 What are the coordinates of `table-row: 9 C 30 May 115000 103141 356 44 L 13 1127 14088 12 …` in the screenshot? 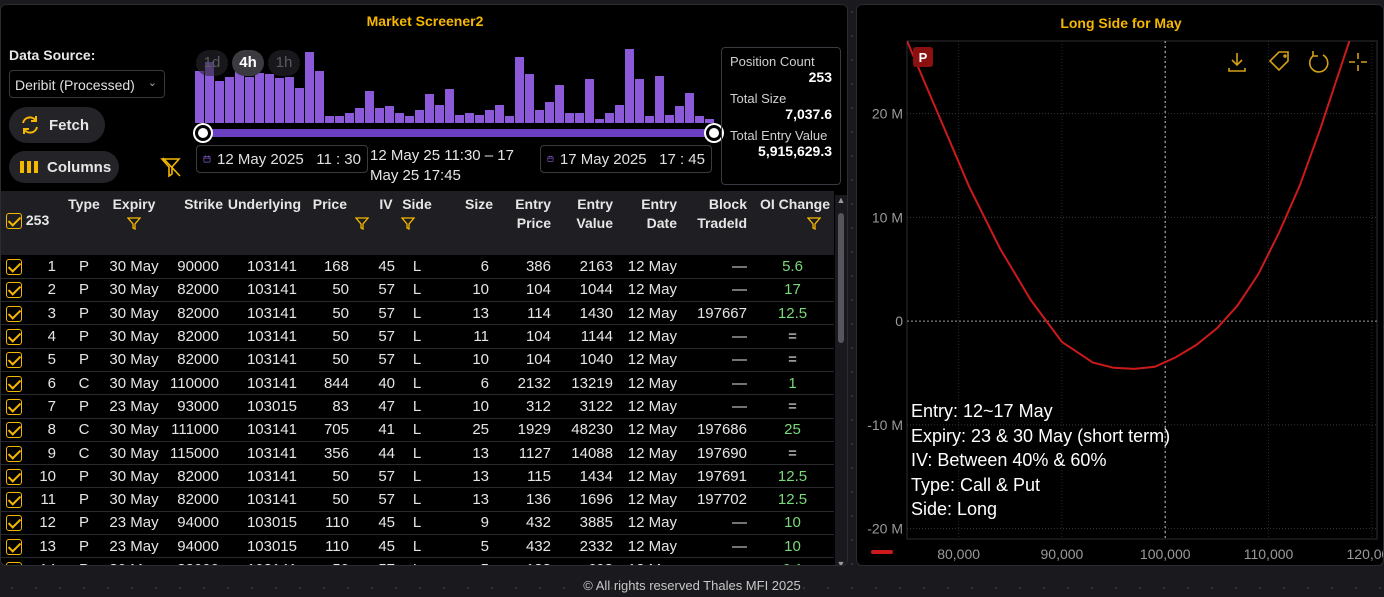 It's located at (417, 453).